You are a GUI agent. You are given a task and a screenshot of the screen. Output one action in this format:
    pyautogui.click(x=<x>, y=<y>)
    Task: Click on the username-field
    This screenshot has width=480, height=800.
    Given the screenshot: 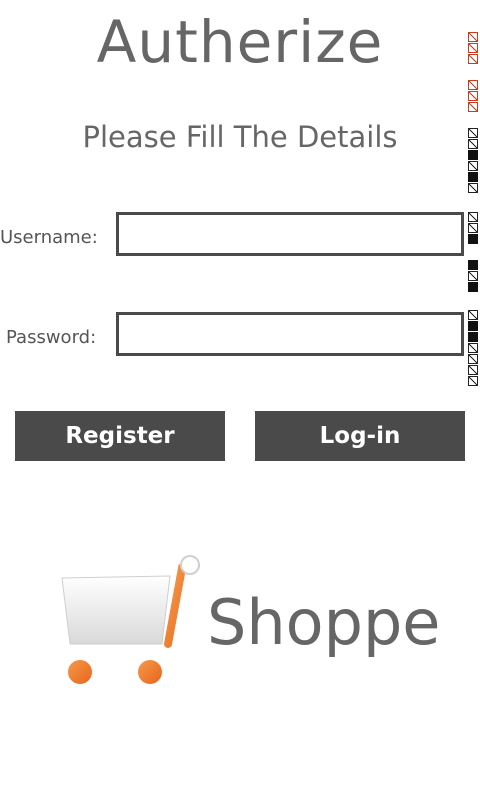 What is the action you would take?
    pyautogui.click(x=290, y=234)
    